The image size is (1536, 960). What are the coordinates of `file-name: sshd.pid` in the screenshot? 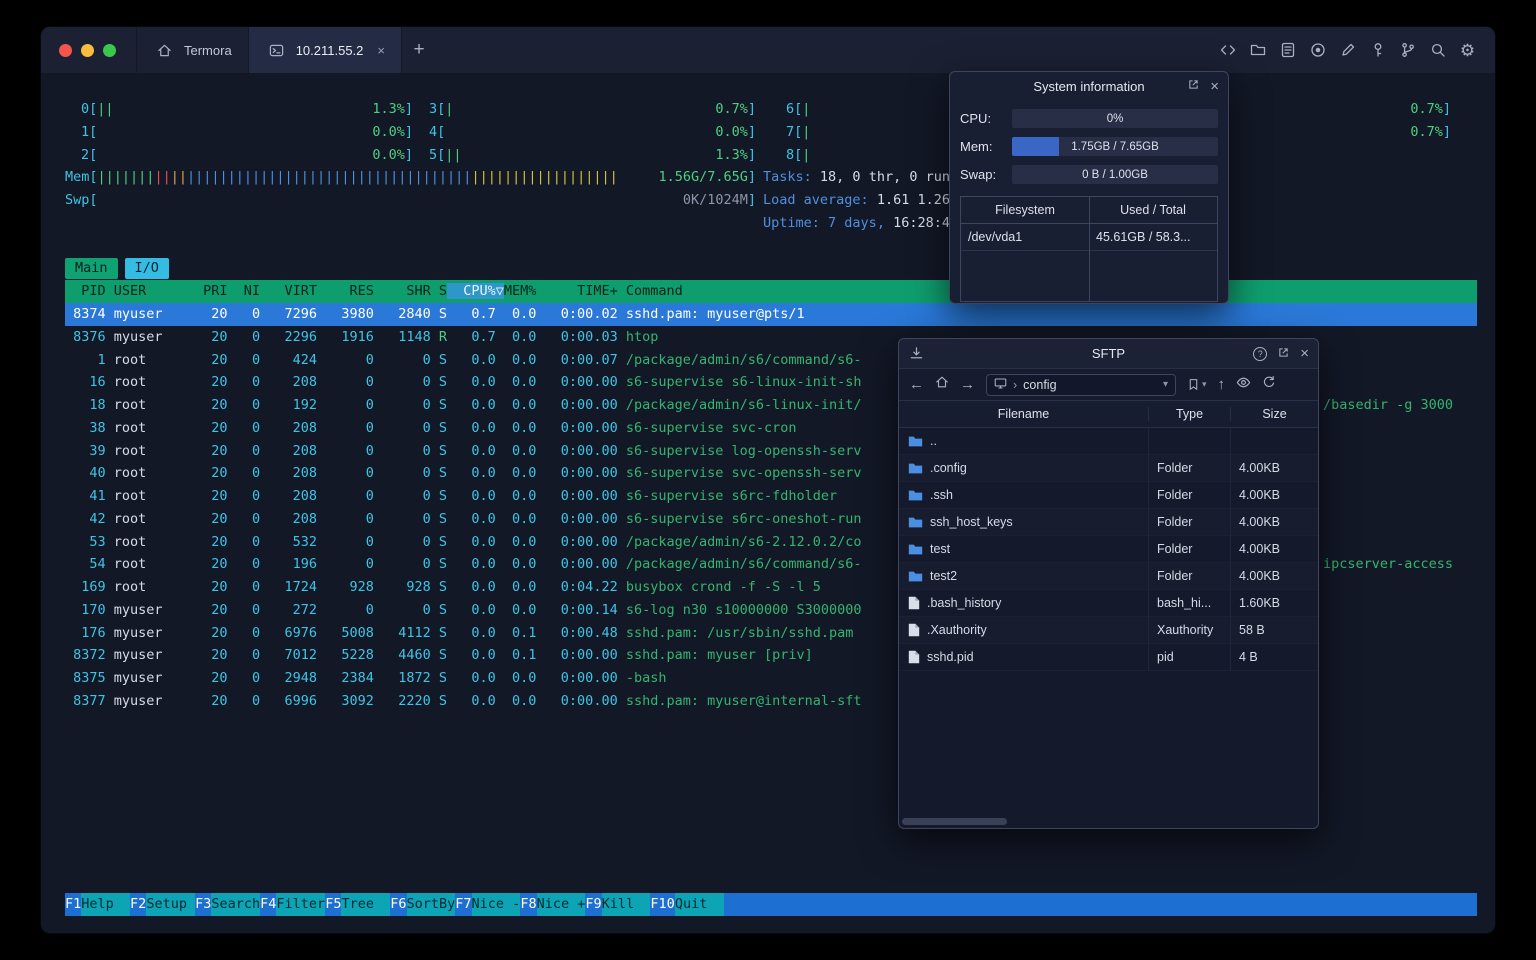 It's located at (950, 657).